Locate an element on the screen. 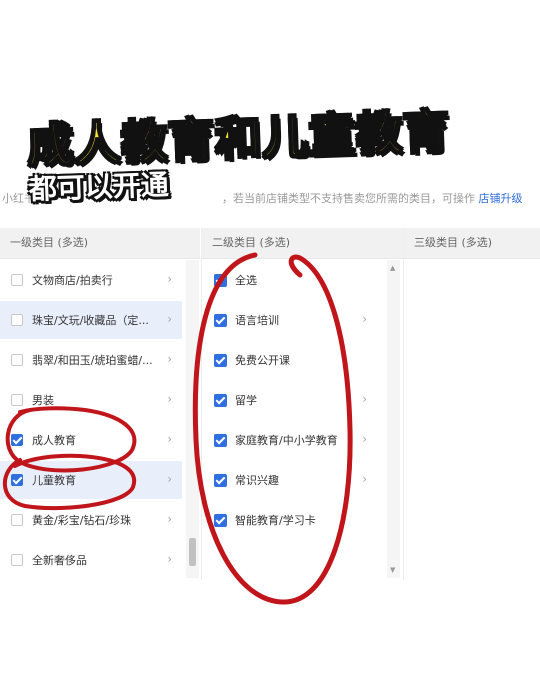 Image resolution: width=540 pixels, height=680 pixels. level2-scrollbar: ▲ ▼ is located at coordinates (393, 419).